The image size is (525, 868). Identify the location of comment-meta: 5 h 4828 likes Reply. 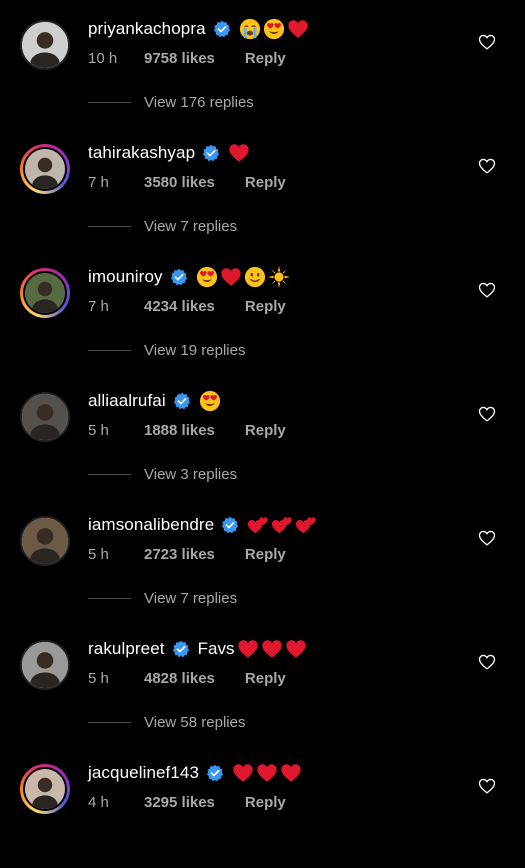
(187, 678).